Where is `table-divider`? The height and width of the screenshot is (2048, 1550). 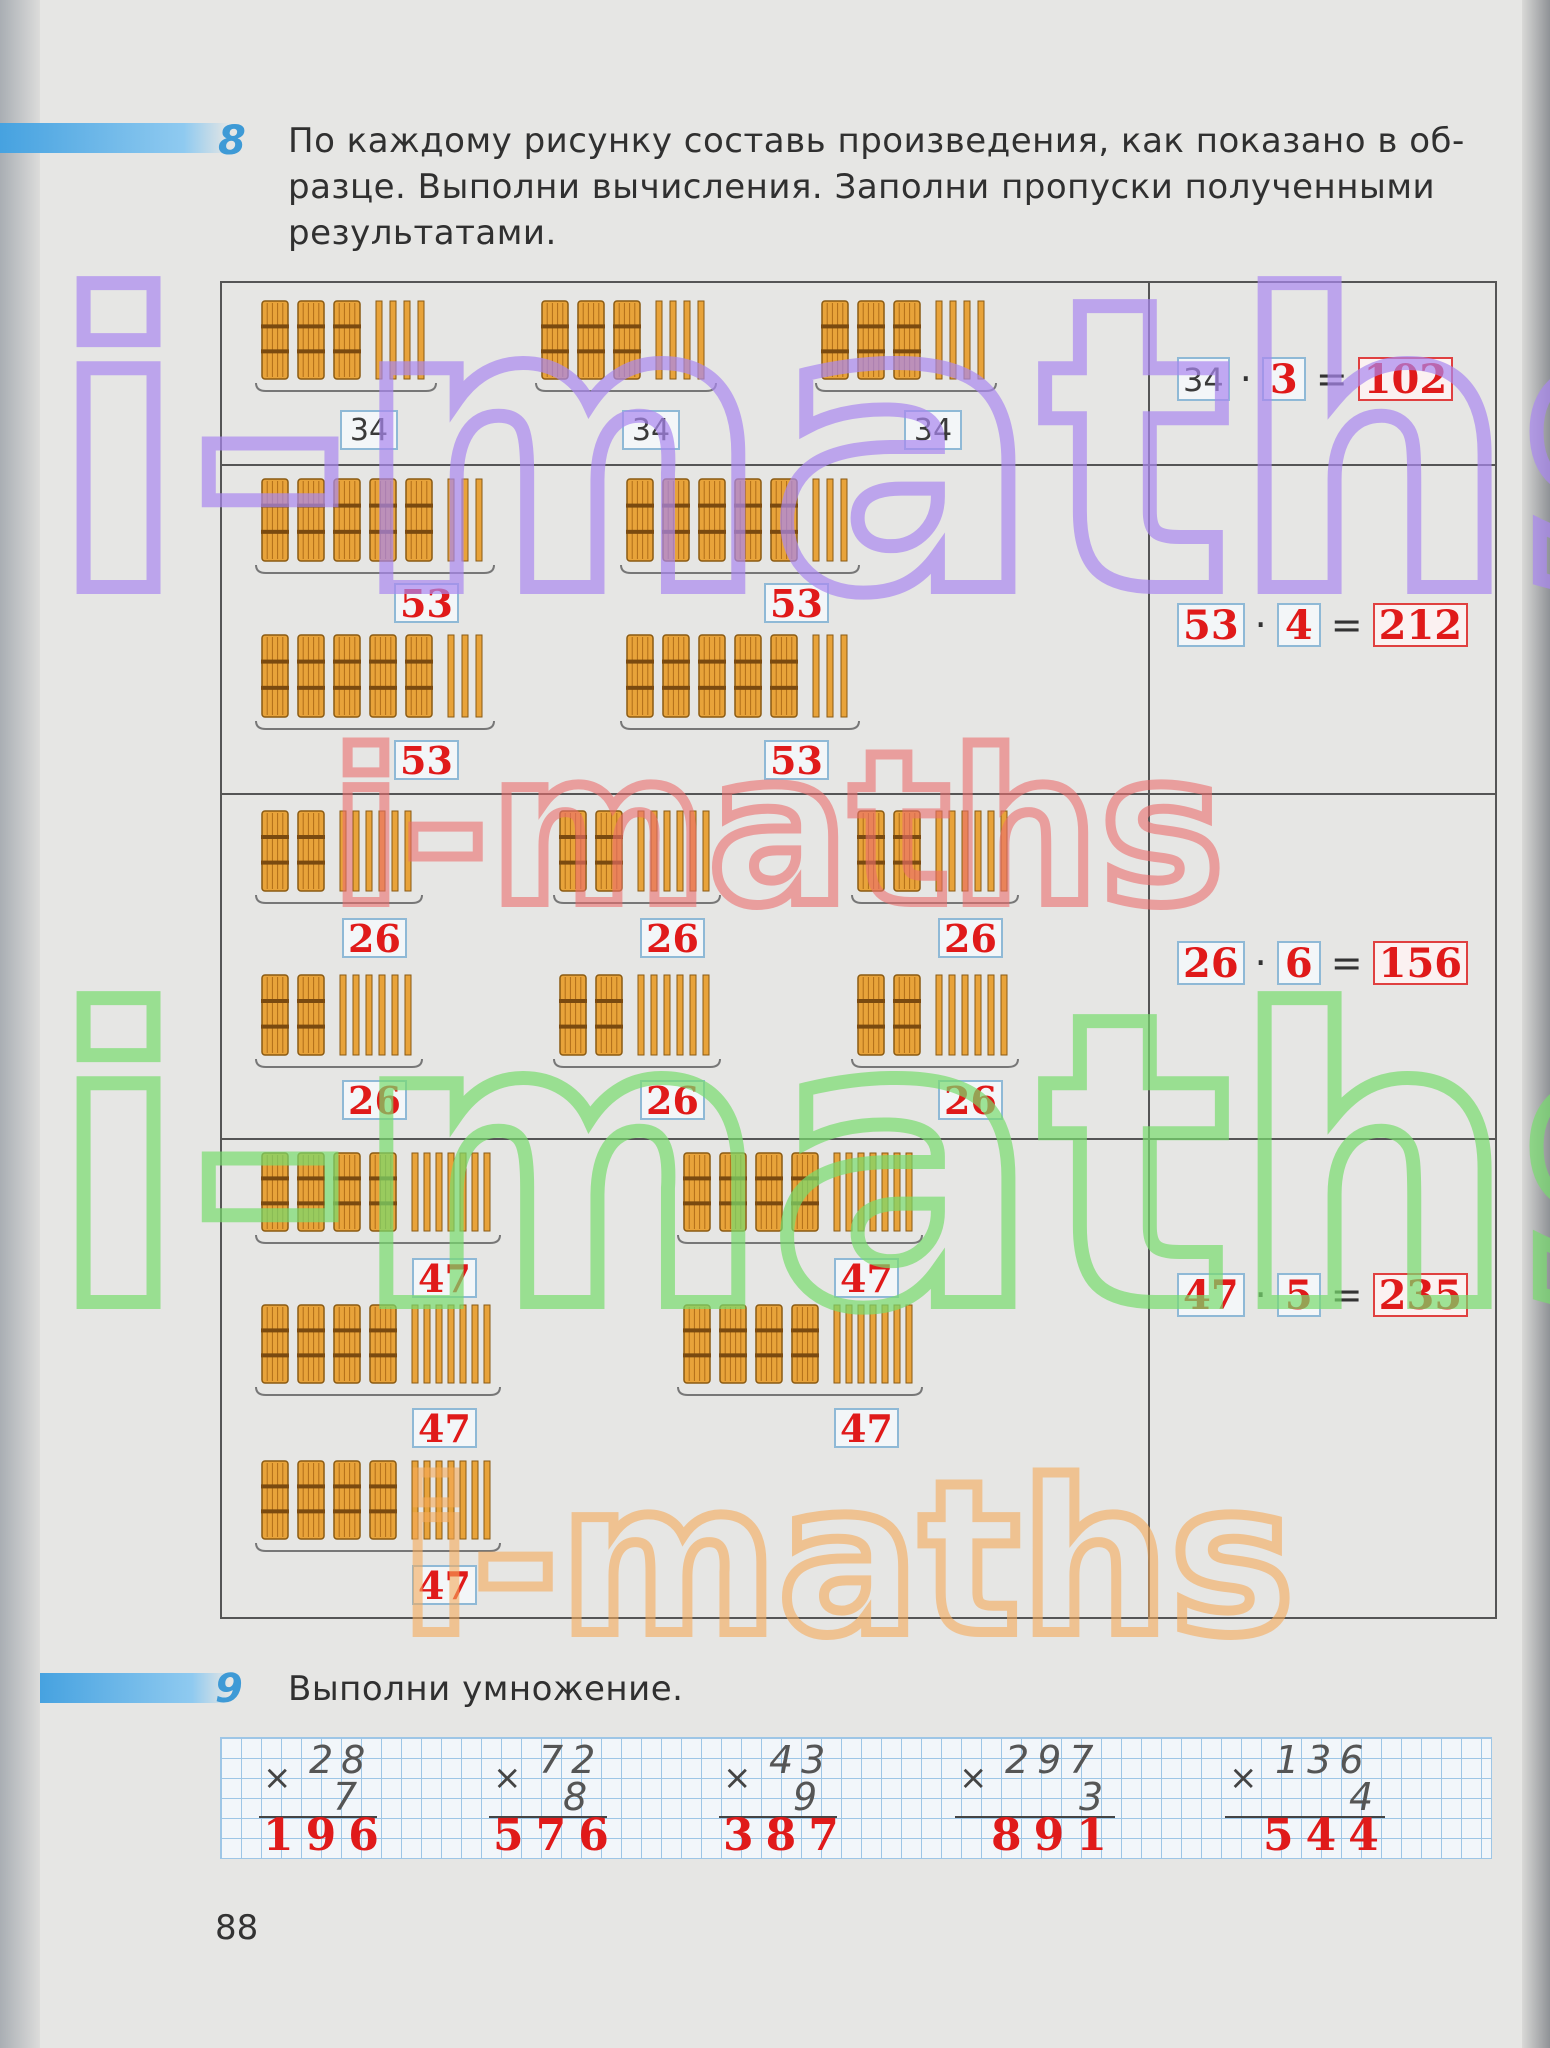
table-divider is located at coordinates (1149, 950).